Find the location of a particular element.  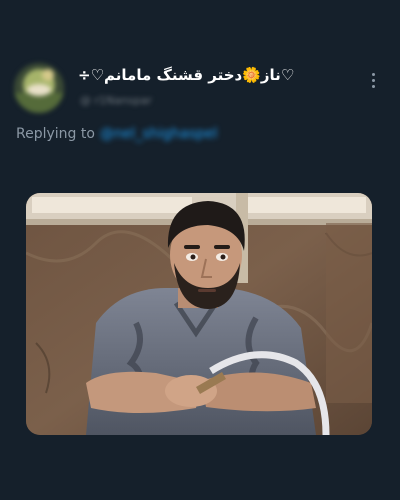

author-display-name: ÷♡ناز🌼دختر قشنگ مامانم♡ is located at coordinates (186, 75).